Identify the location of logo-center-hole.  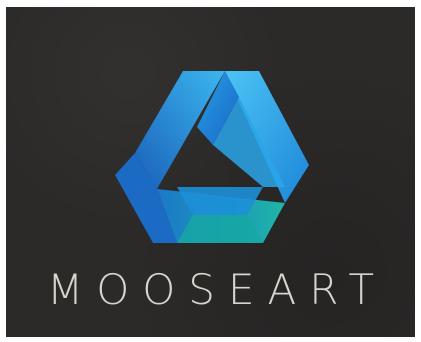
(215, 173).